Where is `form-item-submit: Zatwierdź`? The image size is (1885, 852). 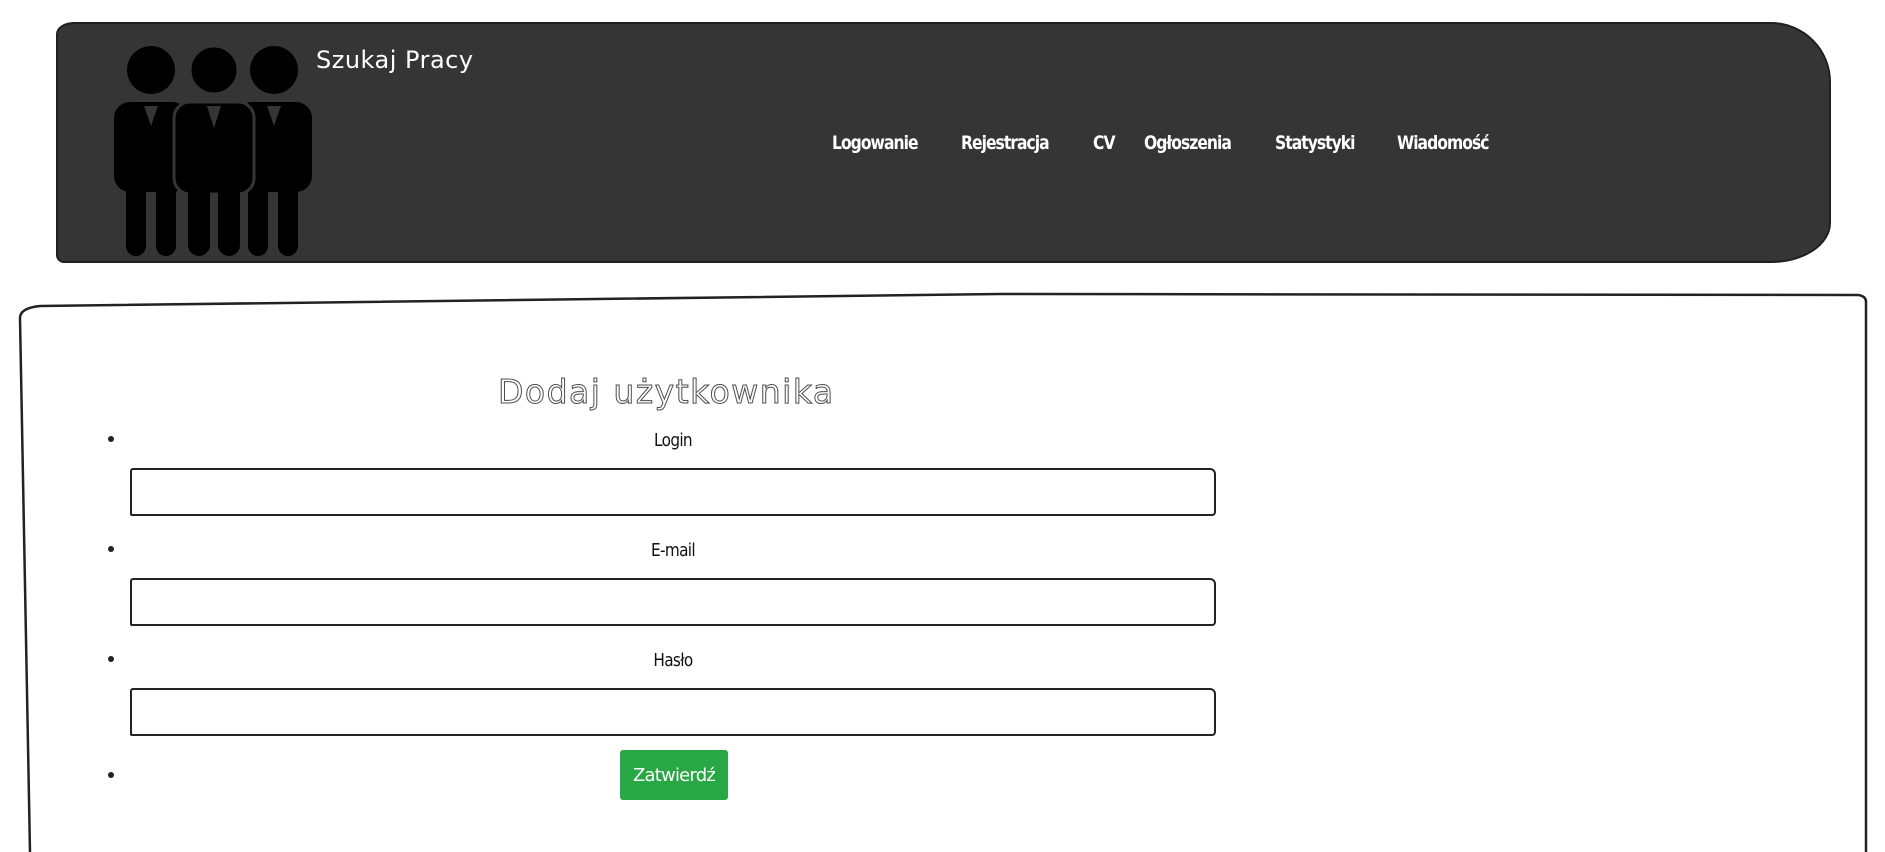
form-item-submit: Zatwierdź is located at coordinates (663, 780).